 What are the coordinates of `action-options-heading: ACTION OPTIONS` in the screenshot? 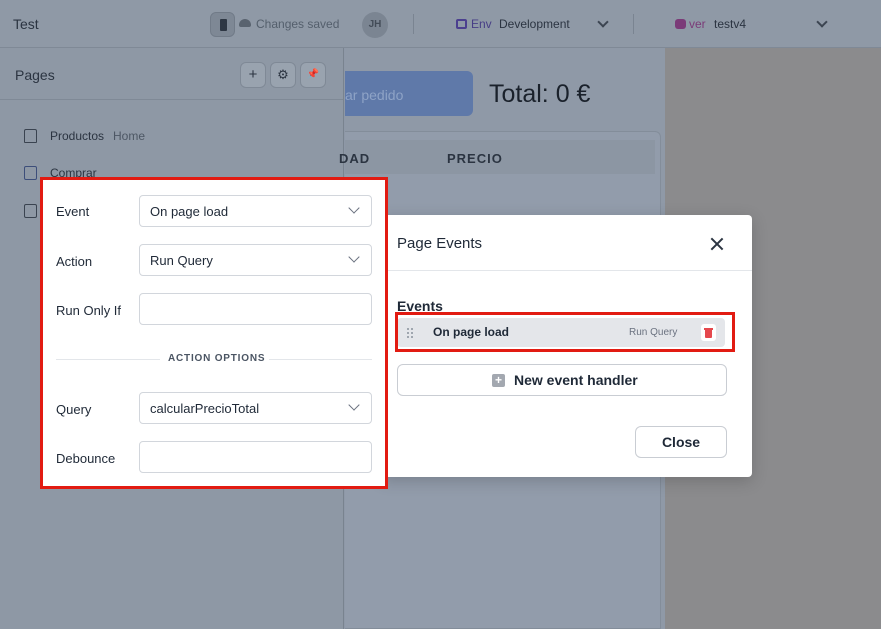 It's located at (217, 358).